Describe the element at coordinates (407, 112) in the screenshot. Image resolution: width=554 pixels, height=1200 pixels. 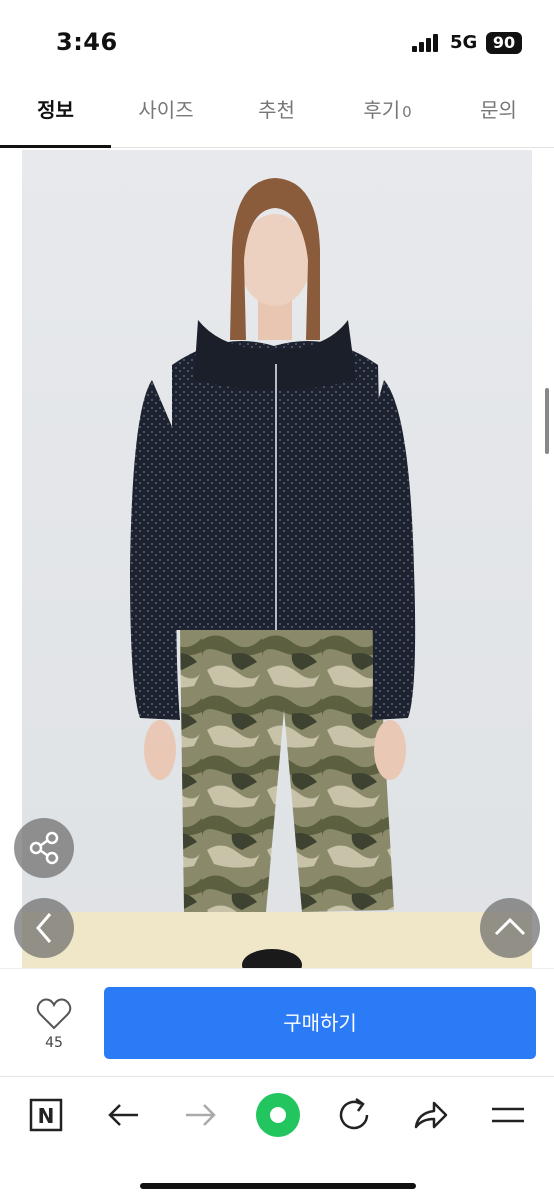
I see `tab-reviews-count: 0` at that location.